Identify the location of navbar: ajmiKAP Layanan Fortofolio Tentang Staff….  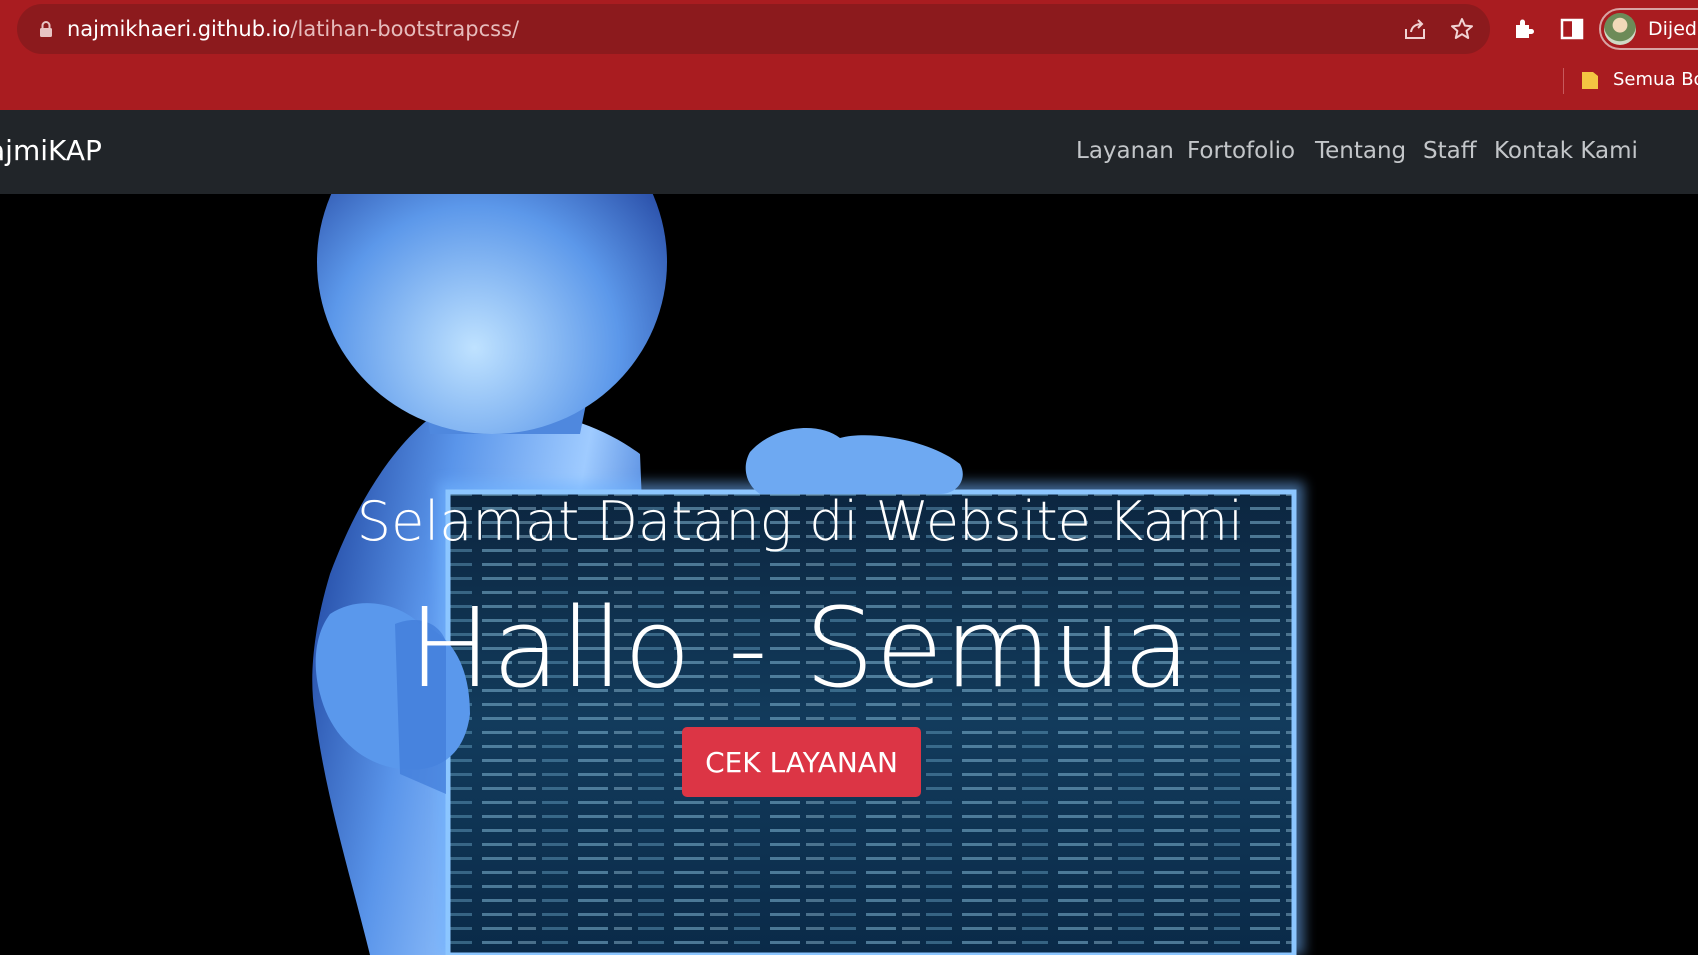
(849, 152).